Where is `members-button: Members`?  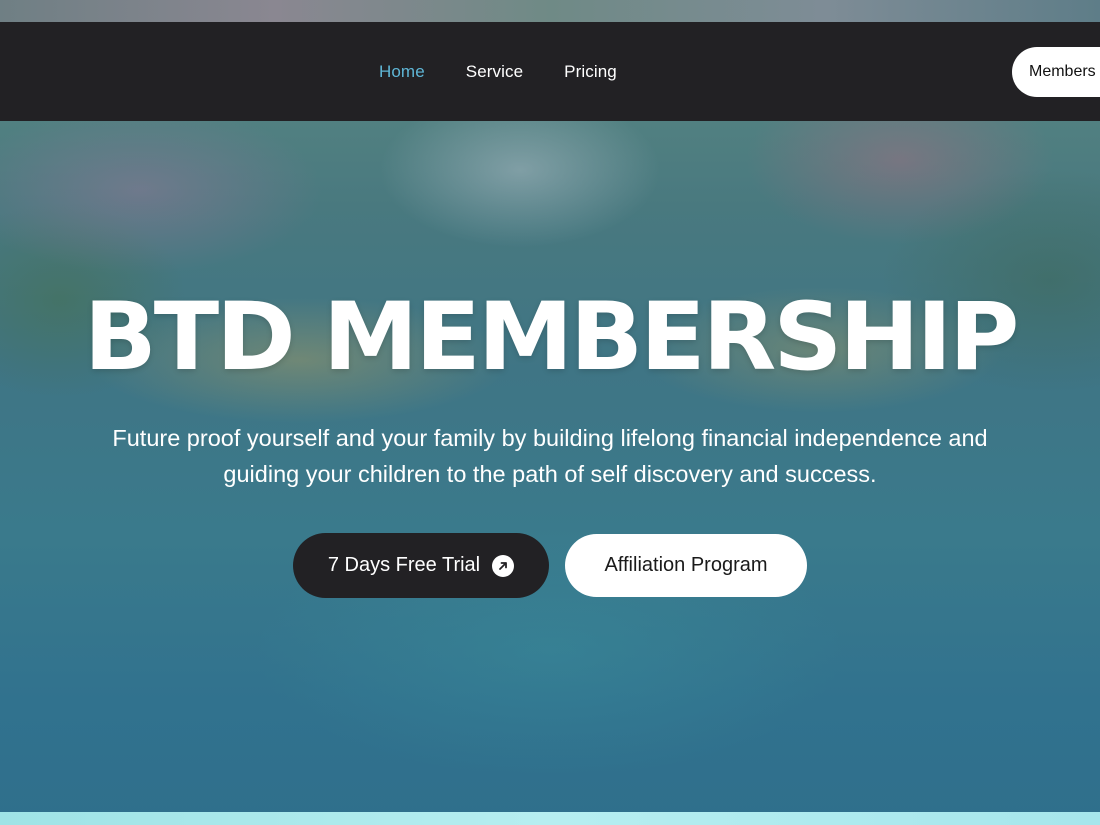
members-button: Members is located at coordinates (1056, 72).